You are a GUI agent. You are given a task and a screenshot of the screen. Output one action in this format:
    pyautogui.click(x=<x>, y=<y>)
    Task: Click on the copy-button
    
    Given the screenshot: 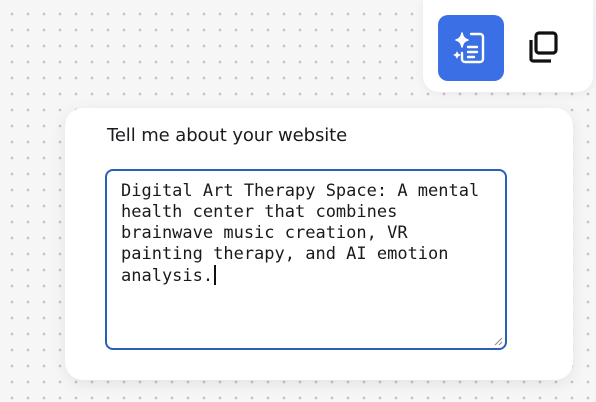 What is the action you would take?
    pyautogui.click(x=543, y=48)
    